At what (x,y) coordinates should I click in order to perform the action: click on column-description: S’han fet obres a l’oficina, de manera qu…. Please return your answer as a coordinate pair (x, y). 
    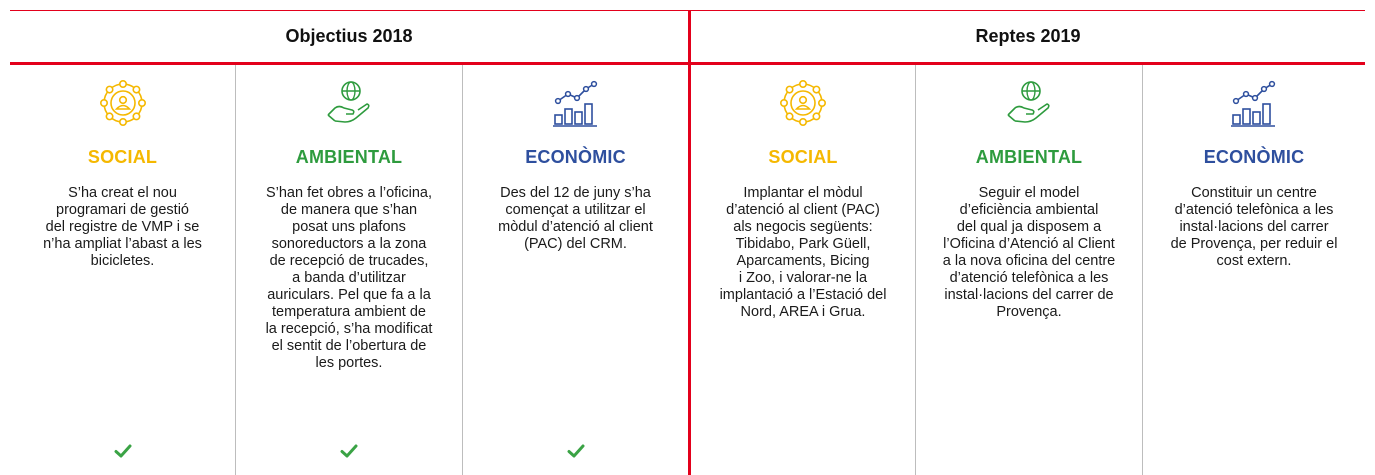
    Looking at the image, I should click on (349, 278).